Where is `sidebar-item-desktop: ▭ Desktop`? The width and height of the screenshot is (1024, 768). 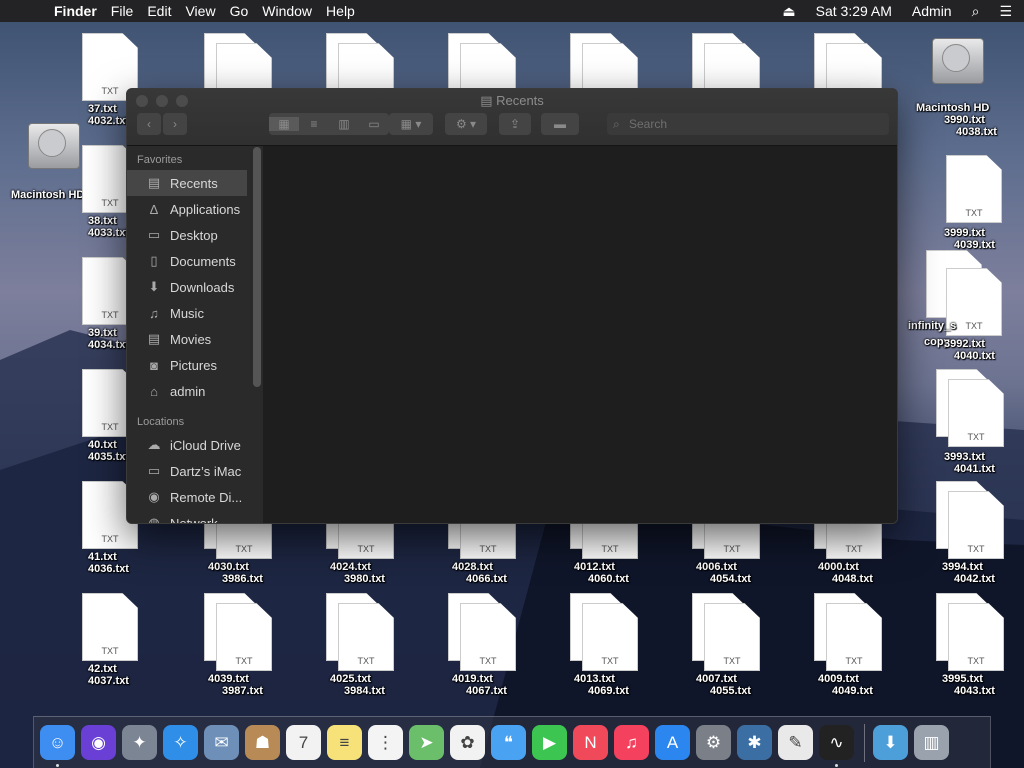 sidebar-item-desktop: ▭ Desktop is located at coordinates (195, 235).